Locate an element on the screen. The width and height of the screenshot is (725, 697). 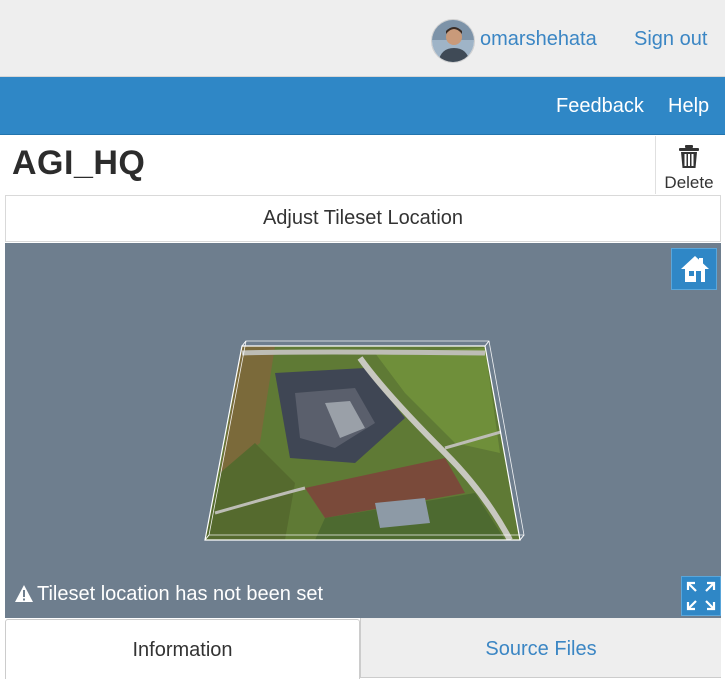
asset-title-bar: AGI_HQ Delete is located at coordinates (360, 165).